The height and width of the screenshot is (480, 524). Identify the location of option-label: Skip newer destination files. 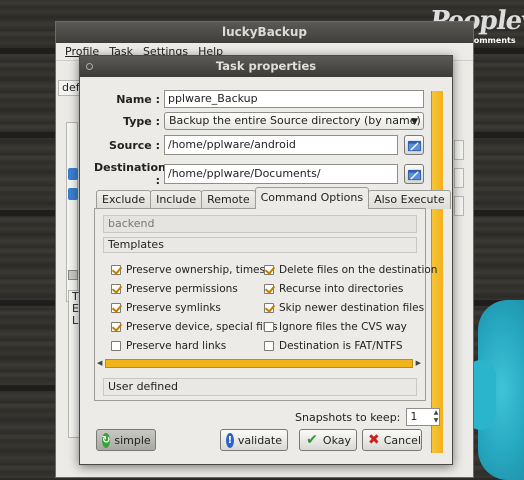
(352, 308).